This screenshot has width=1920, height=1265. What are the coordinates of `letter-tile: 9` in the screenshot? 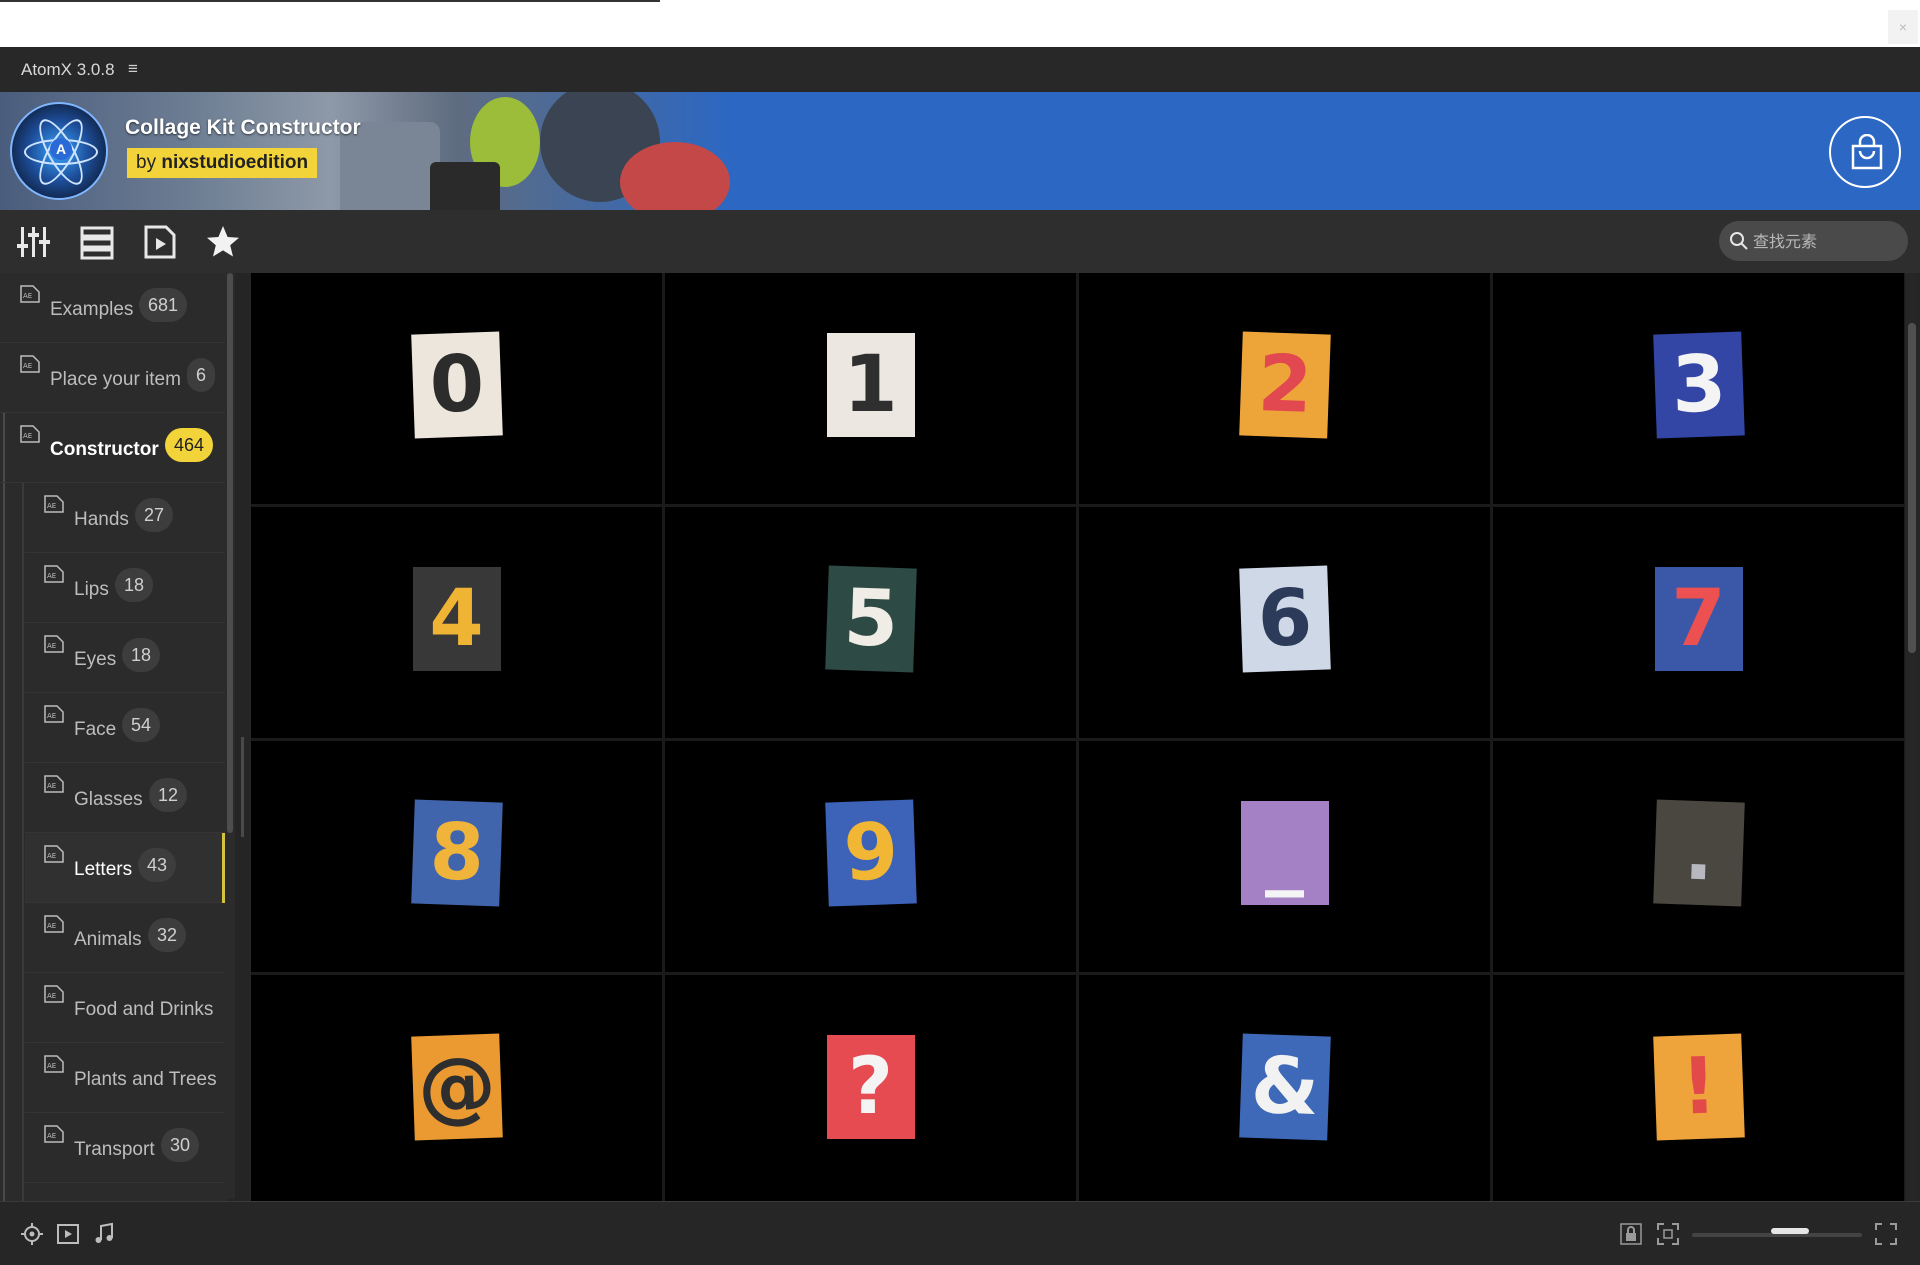 It's located at (870, 852).